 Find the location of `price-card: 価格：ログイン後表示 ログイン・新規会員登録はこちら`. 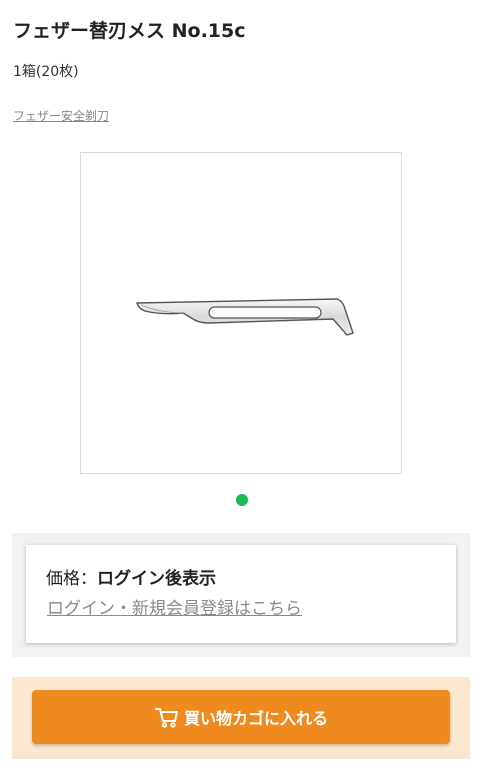

price-card: 価格：ログイン後表示 ログイン・新規会員登録はこちら is located at coordinates (241, 594).